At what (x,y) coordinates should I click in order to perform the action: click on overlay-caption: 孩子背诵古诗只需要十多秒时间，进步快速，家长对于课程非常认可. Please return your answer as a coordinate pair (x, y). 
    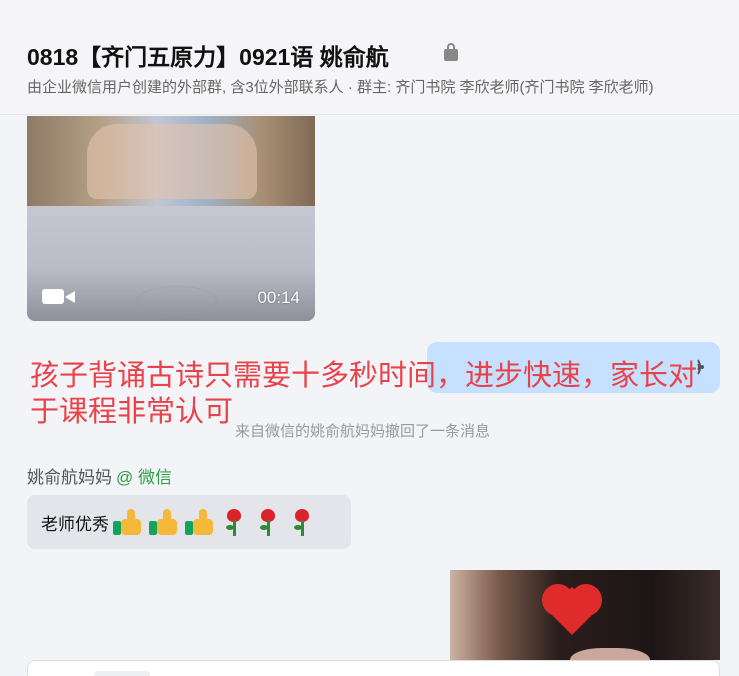
    Looking at the image, I should click on (364, 393).